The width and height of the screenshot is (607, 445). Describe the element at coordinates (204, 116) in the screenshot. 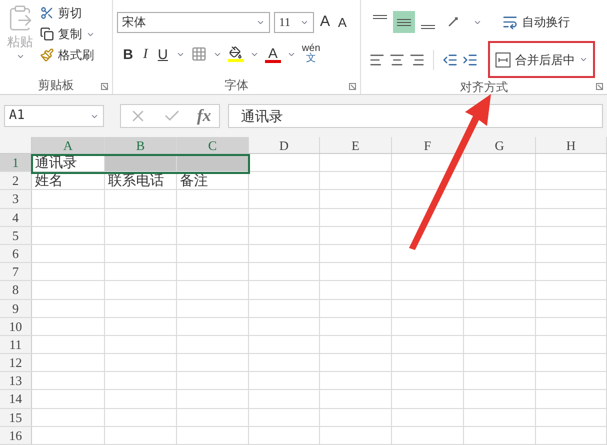

I see `insert-function-button: fx` at that location.